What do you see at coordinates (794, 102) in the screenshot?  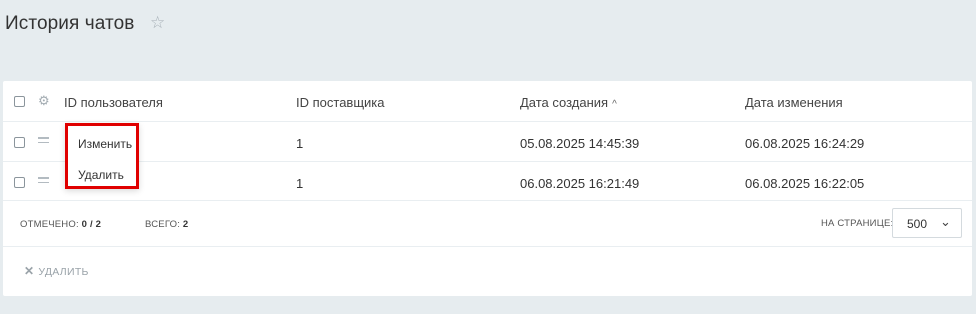 I see `column-header-updated: Дата изменения` at bounding box center [794, 102].